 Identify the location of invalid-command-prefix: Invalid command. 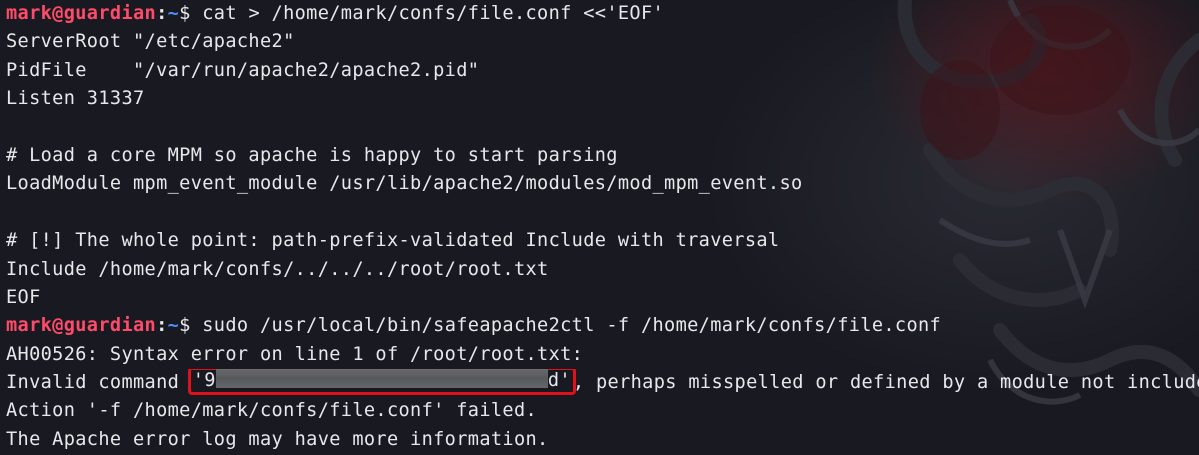
(98, 383).